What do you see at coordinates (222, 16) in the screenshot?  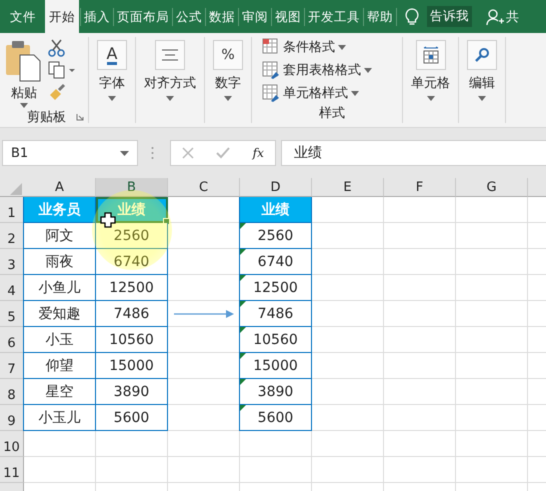 I see `ribbon-tab: 数据` at bounding box center [222, 16].